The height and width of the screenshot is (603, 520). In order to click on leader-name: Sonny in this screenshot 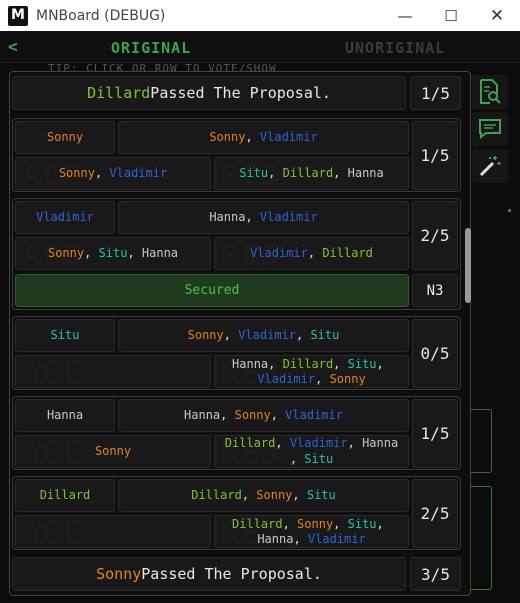, I will do `click(65, 137)`.